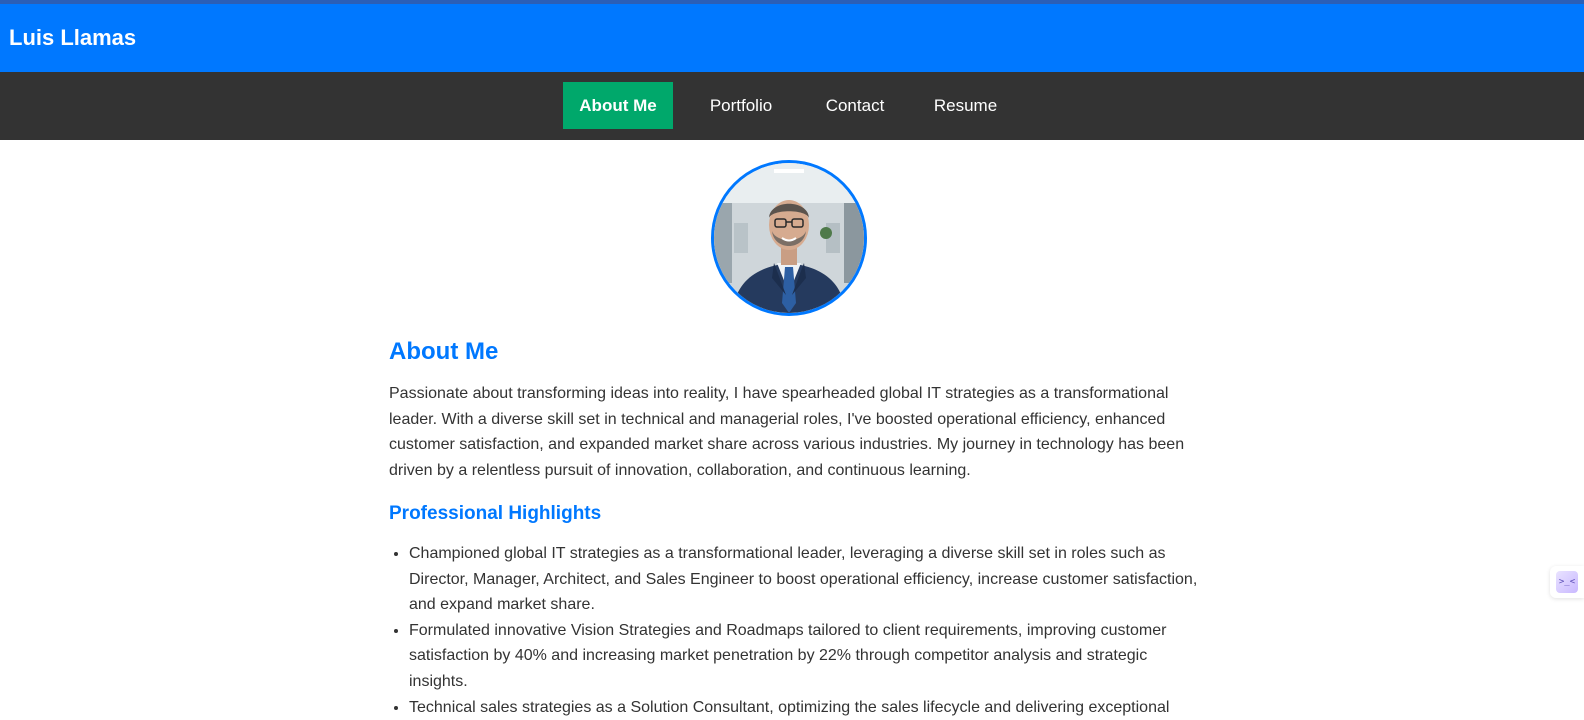  What do you see at coordinates (73, 37) in the screenshot?
I see `site-title: Luis Llamas` at bounding box center [73, 37].